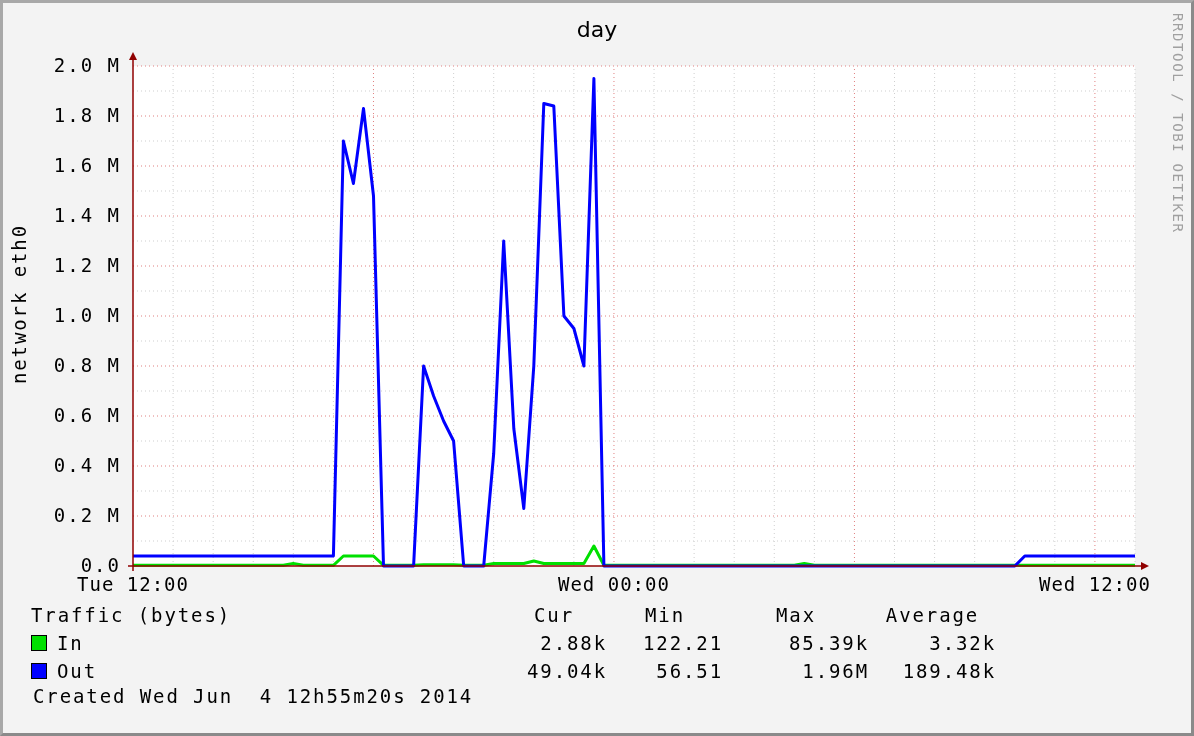  What do you see at coordinates (597, 30) in the screenshot?
I see `graph-title: day` at bounding box center [597, 30].